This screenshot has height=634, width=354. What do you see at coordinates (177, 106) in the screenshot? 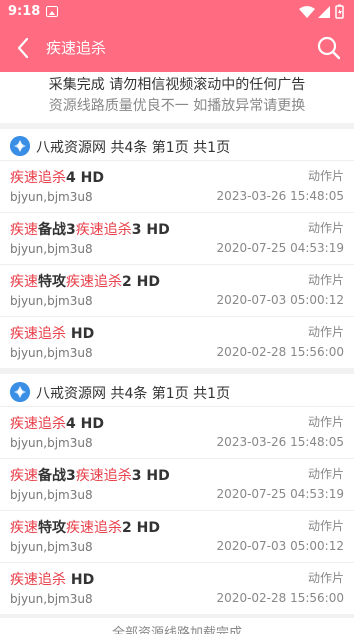
I see `notice-line-2: 资源线路质量优良不一 如播放异常请更换` at bounding box center [177, 106].